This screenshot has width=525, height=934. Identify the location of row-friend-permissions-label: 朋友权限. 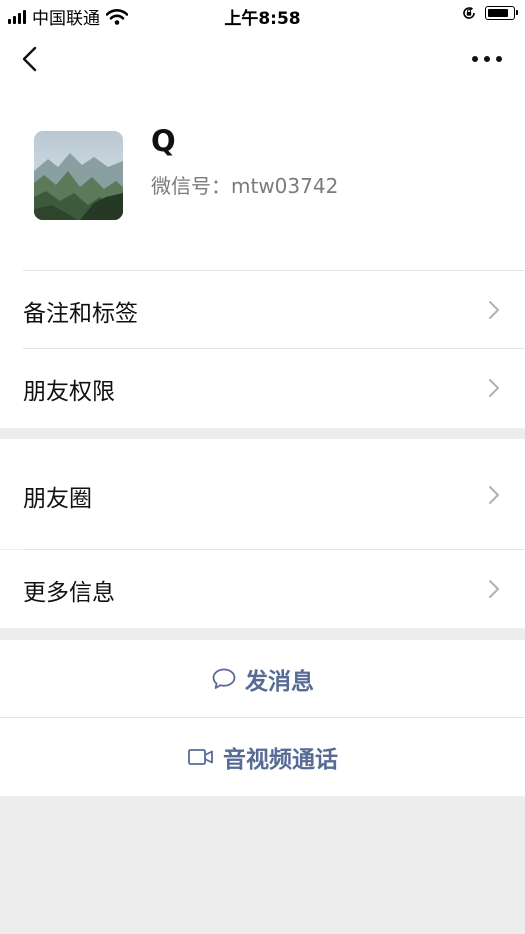
(69, 392).